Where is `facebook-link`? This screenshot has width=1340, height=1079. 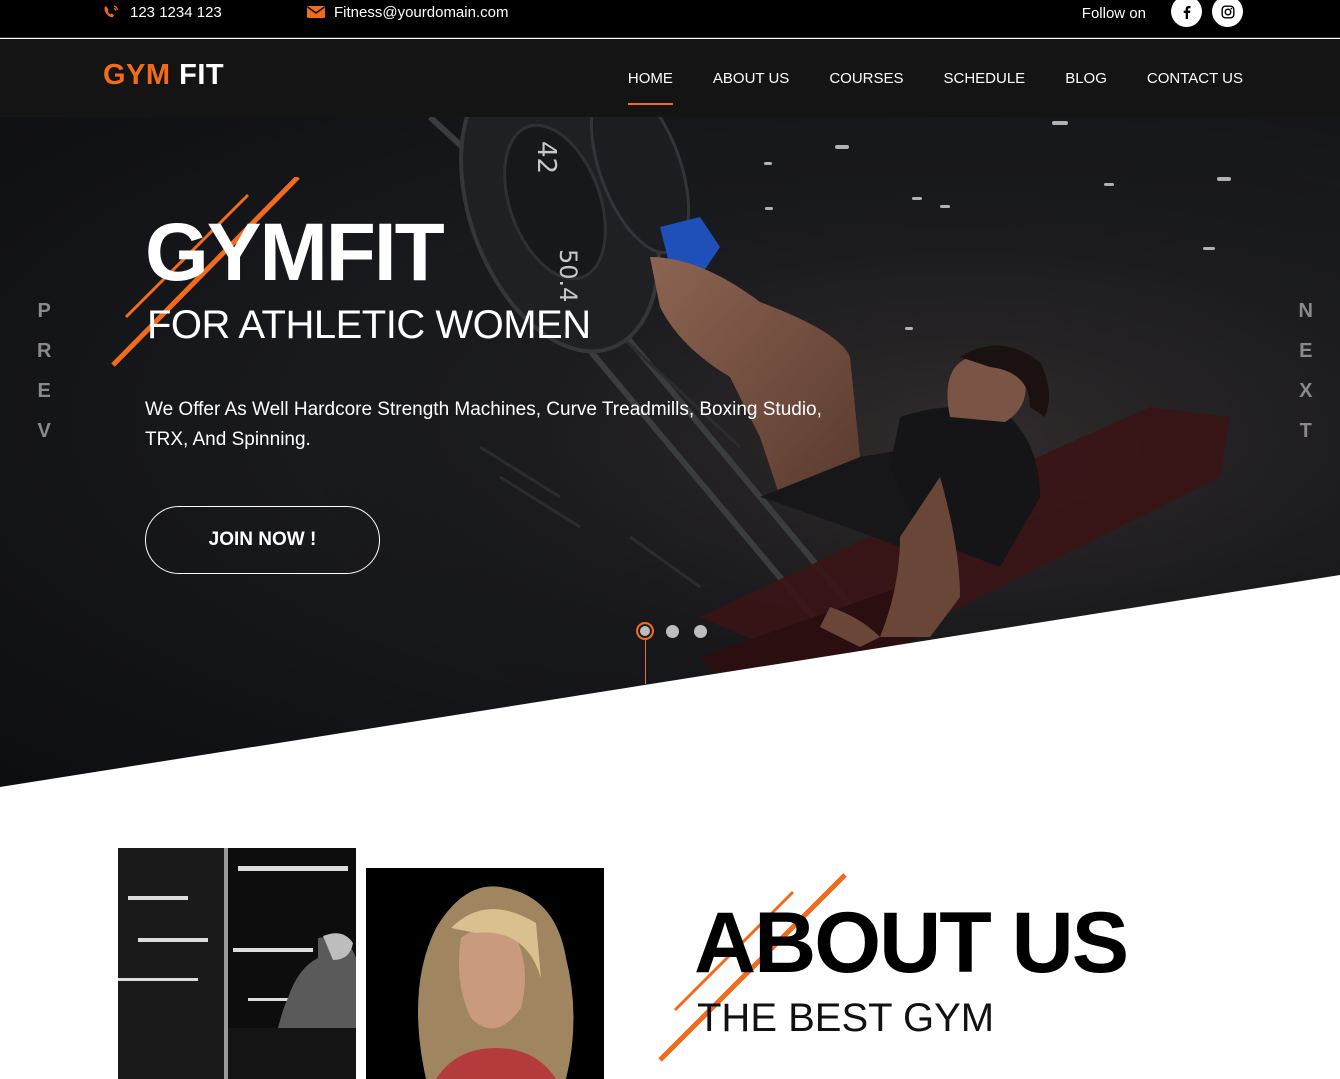
facebook-link is located at coordinates (1186, 13).